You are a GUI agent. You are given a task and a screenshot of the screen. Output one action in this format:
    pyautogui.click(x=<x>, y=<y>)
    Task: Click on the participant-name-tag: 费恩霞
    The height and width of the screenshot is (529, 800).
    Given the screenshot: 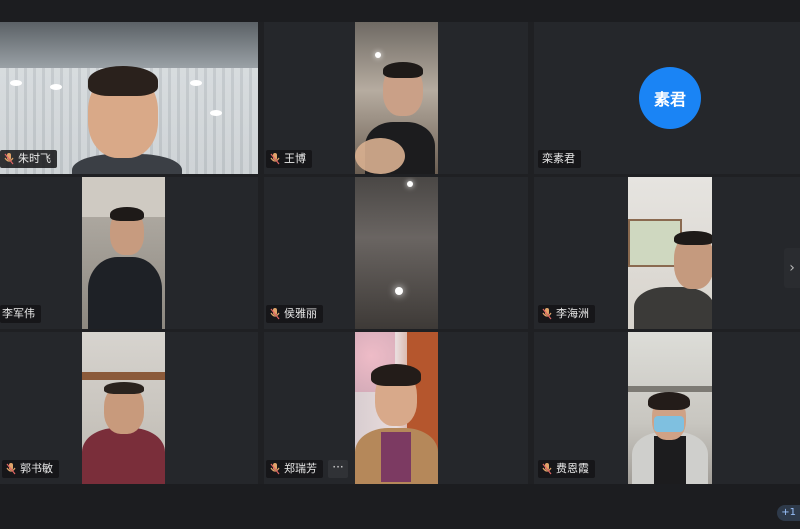 What is the action you would take?
    pyautogui.click(x=566, y=469)
    